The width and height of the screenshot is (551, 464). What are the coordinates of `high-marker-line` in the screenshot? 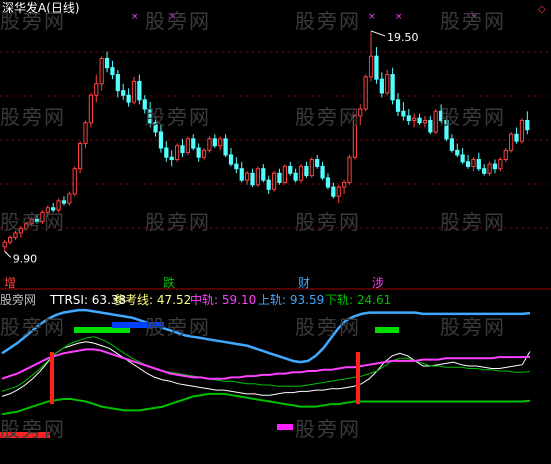 It's located at (378, 33).